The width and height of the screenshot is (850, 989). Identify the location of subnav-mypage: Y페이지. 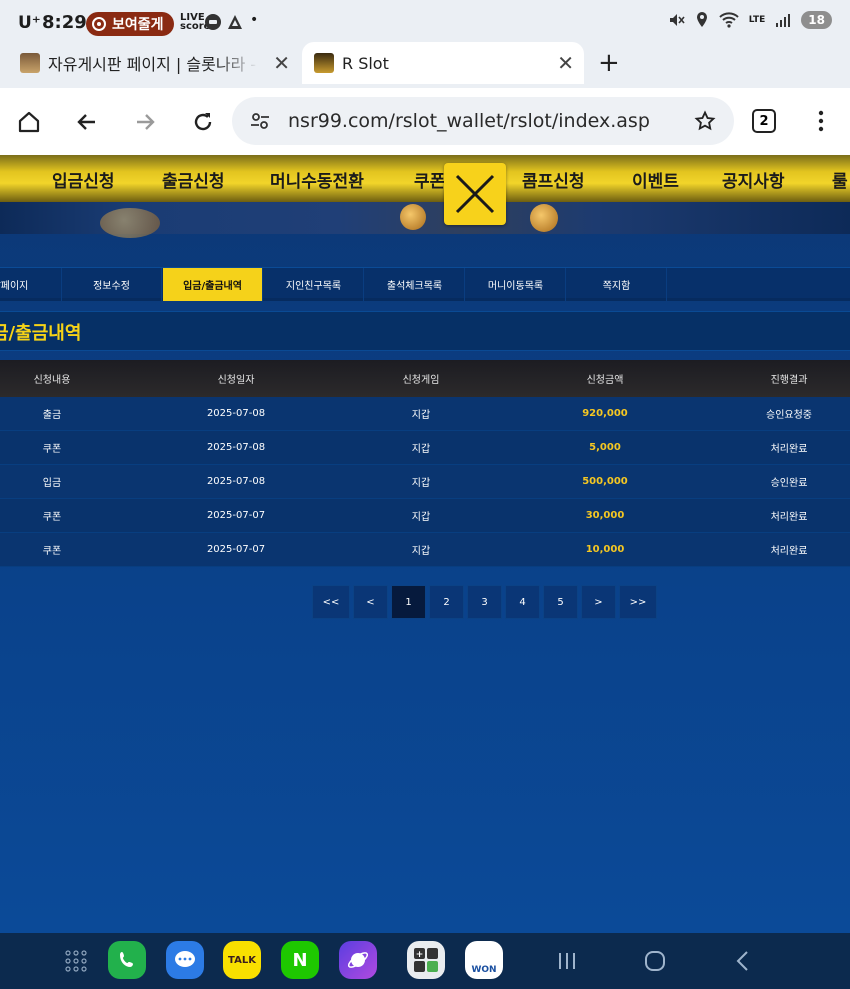
(31, 284).